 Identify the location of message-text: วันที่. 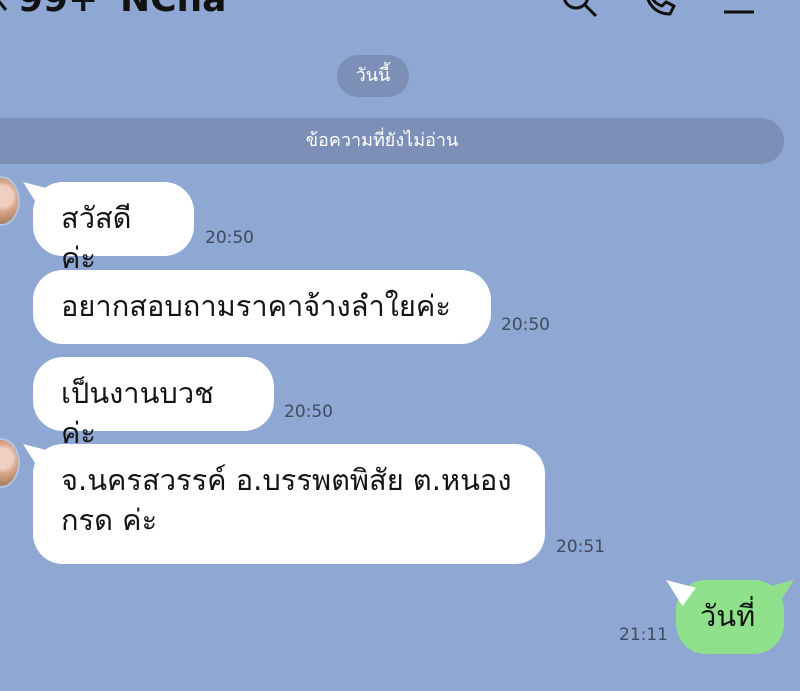
(728, 616).